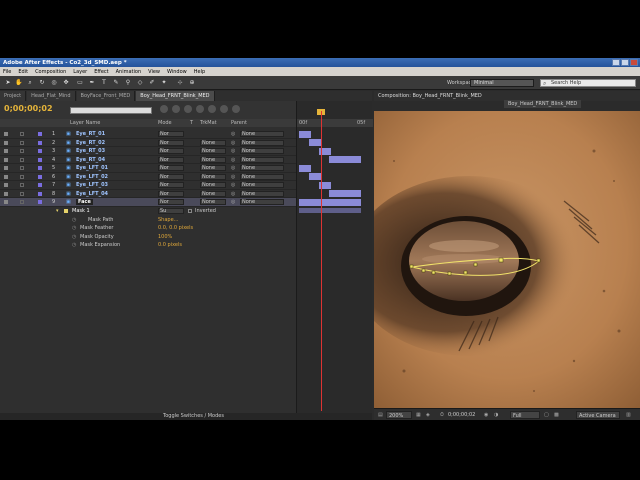  Describe the element at coordinates (30, 83) in the screenshot. I see `zoom-tool-icon: ⌕` at that location.